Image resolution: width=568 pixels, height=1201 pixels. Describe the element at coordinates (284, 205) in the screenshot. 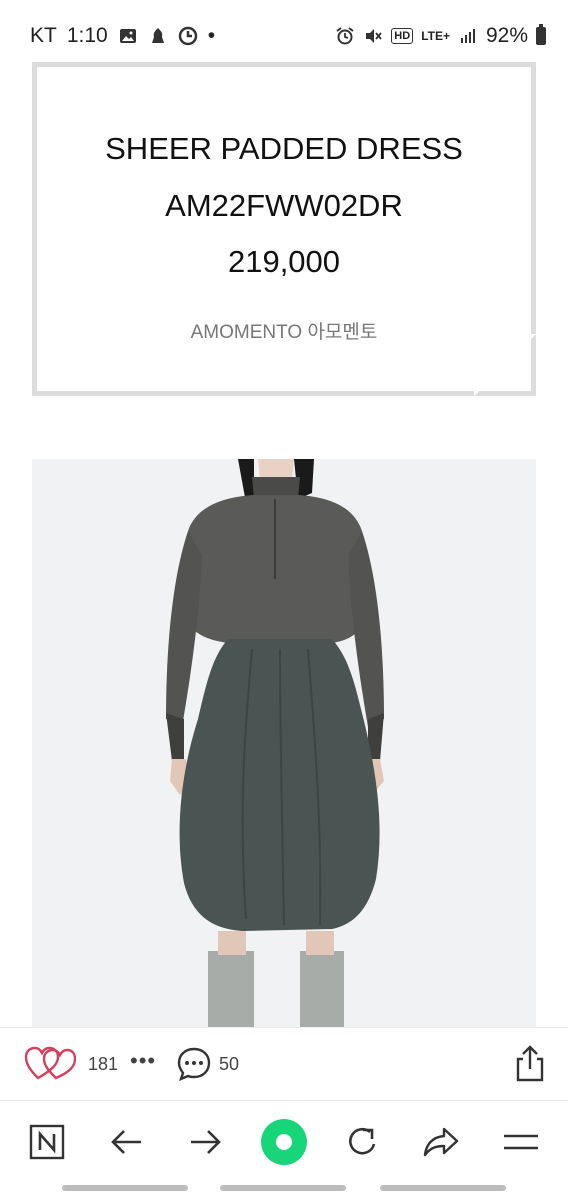

I see `product-code: AM22FWW02DR` at that location.